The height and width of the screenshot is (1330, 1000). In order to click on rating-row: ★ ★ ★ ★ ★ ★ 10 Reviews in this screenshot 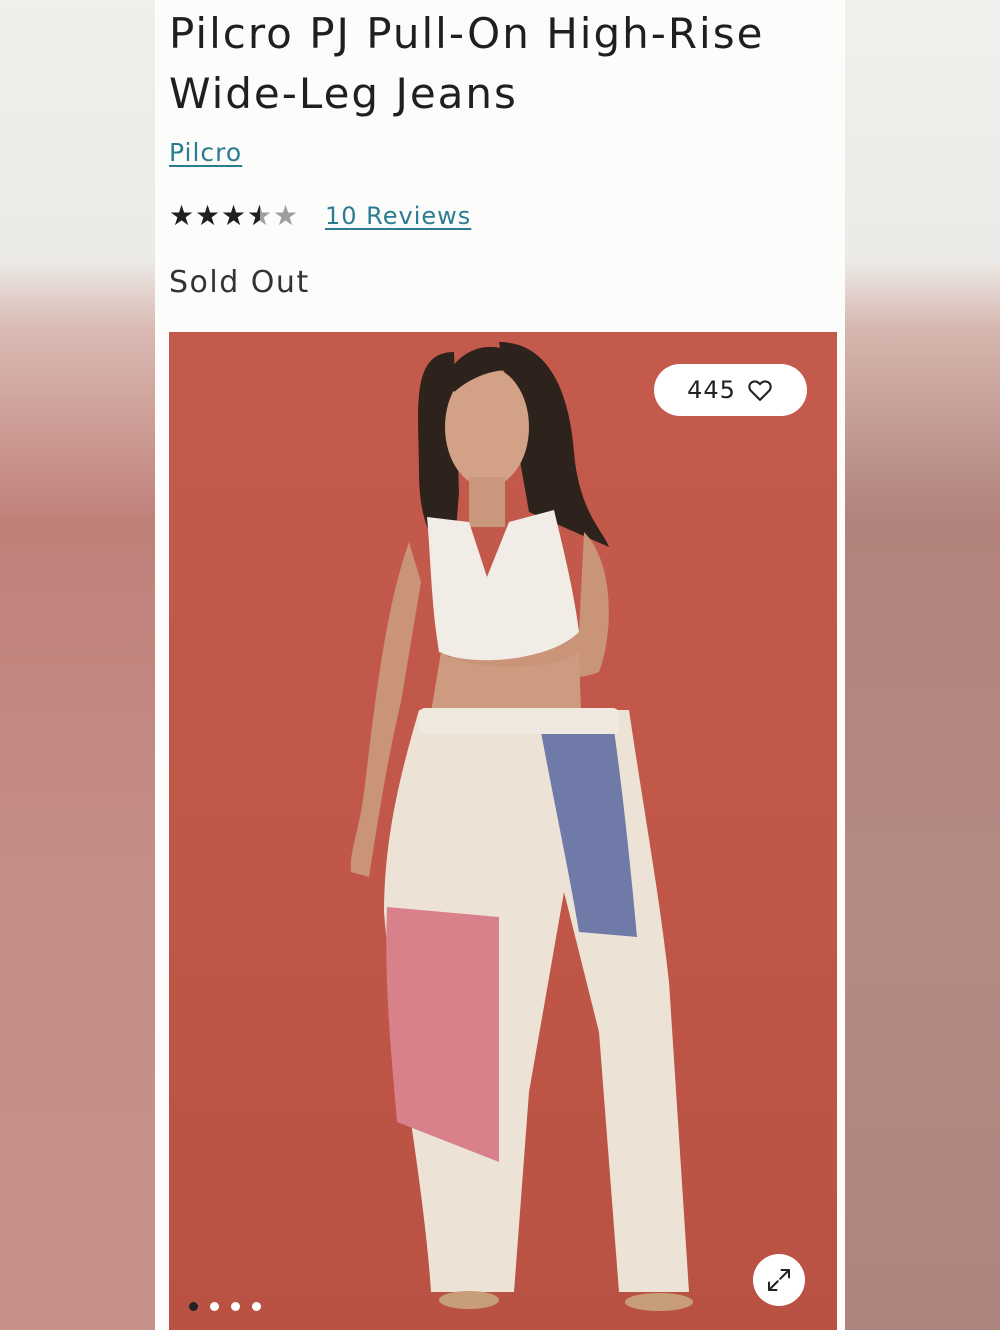, I will do `click(320, 216)`.